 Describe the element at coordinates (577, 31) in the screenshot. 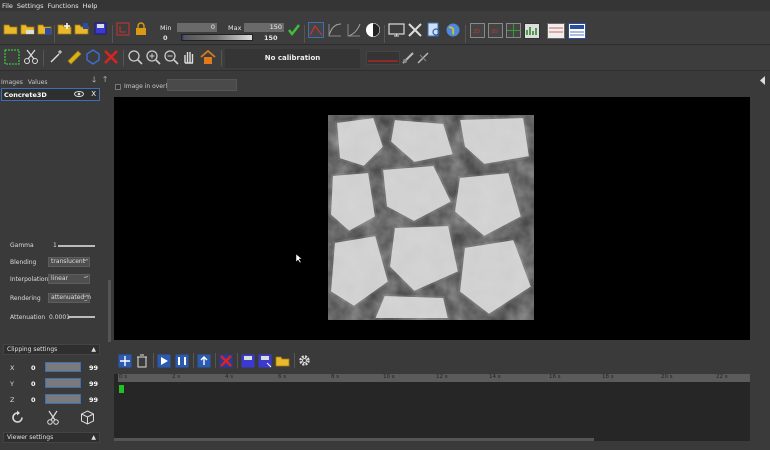

I see `report-icon` at that location.